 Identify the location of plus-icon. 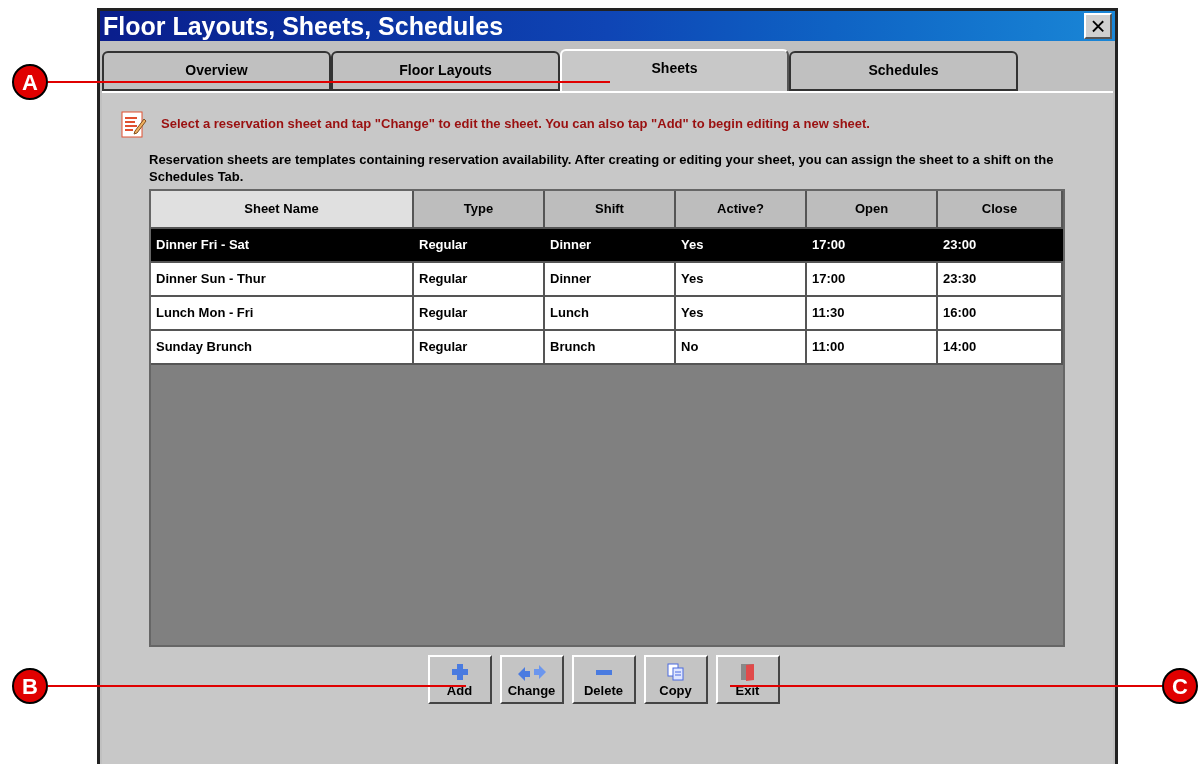
(459, 671).